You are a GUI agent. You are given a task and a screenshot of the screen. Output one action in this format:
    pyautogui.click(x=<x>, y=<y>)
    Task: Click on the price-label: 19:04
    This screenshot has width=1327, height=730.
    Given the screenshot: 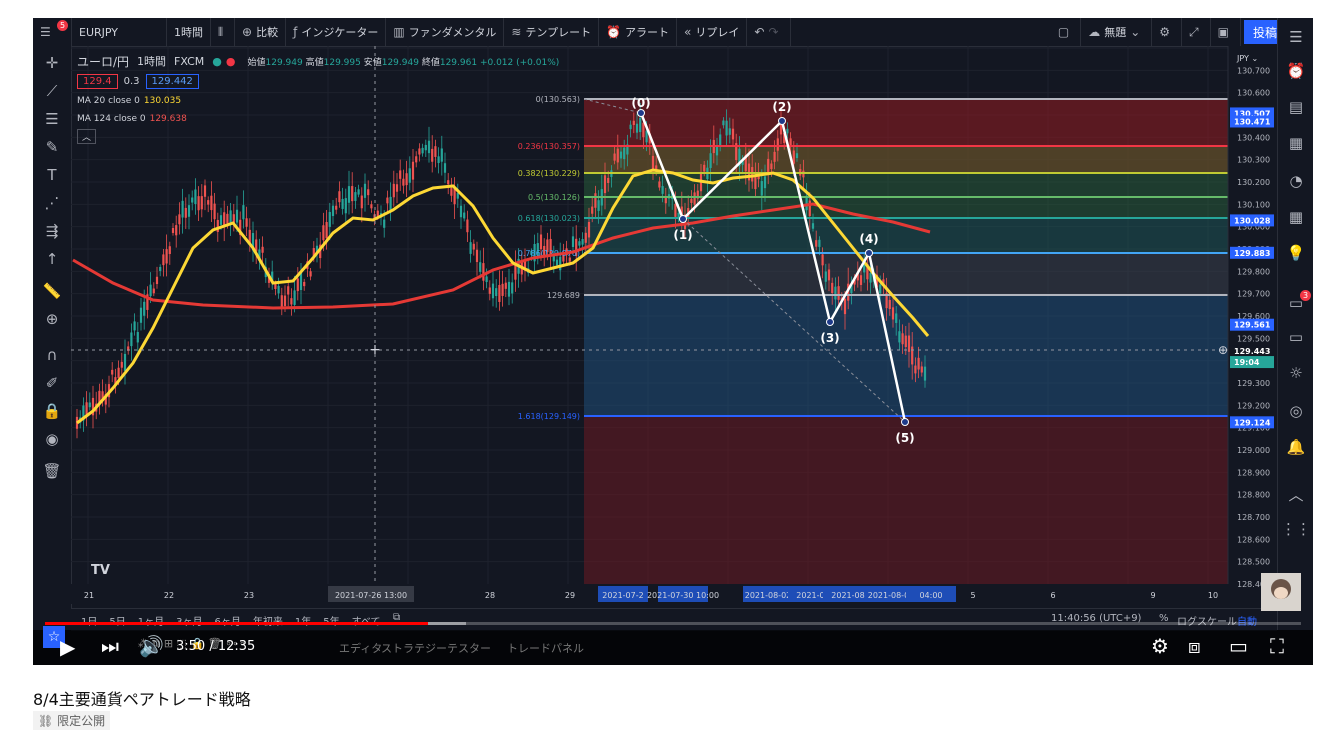 What is the action you would take?
    pyautogui.click(x=1247, y=362)
    